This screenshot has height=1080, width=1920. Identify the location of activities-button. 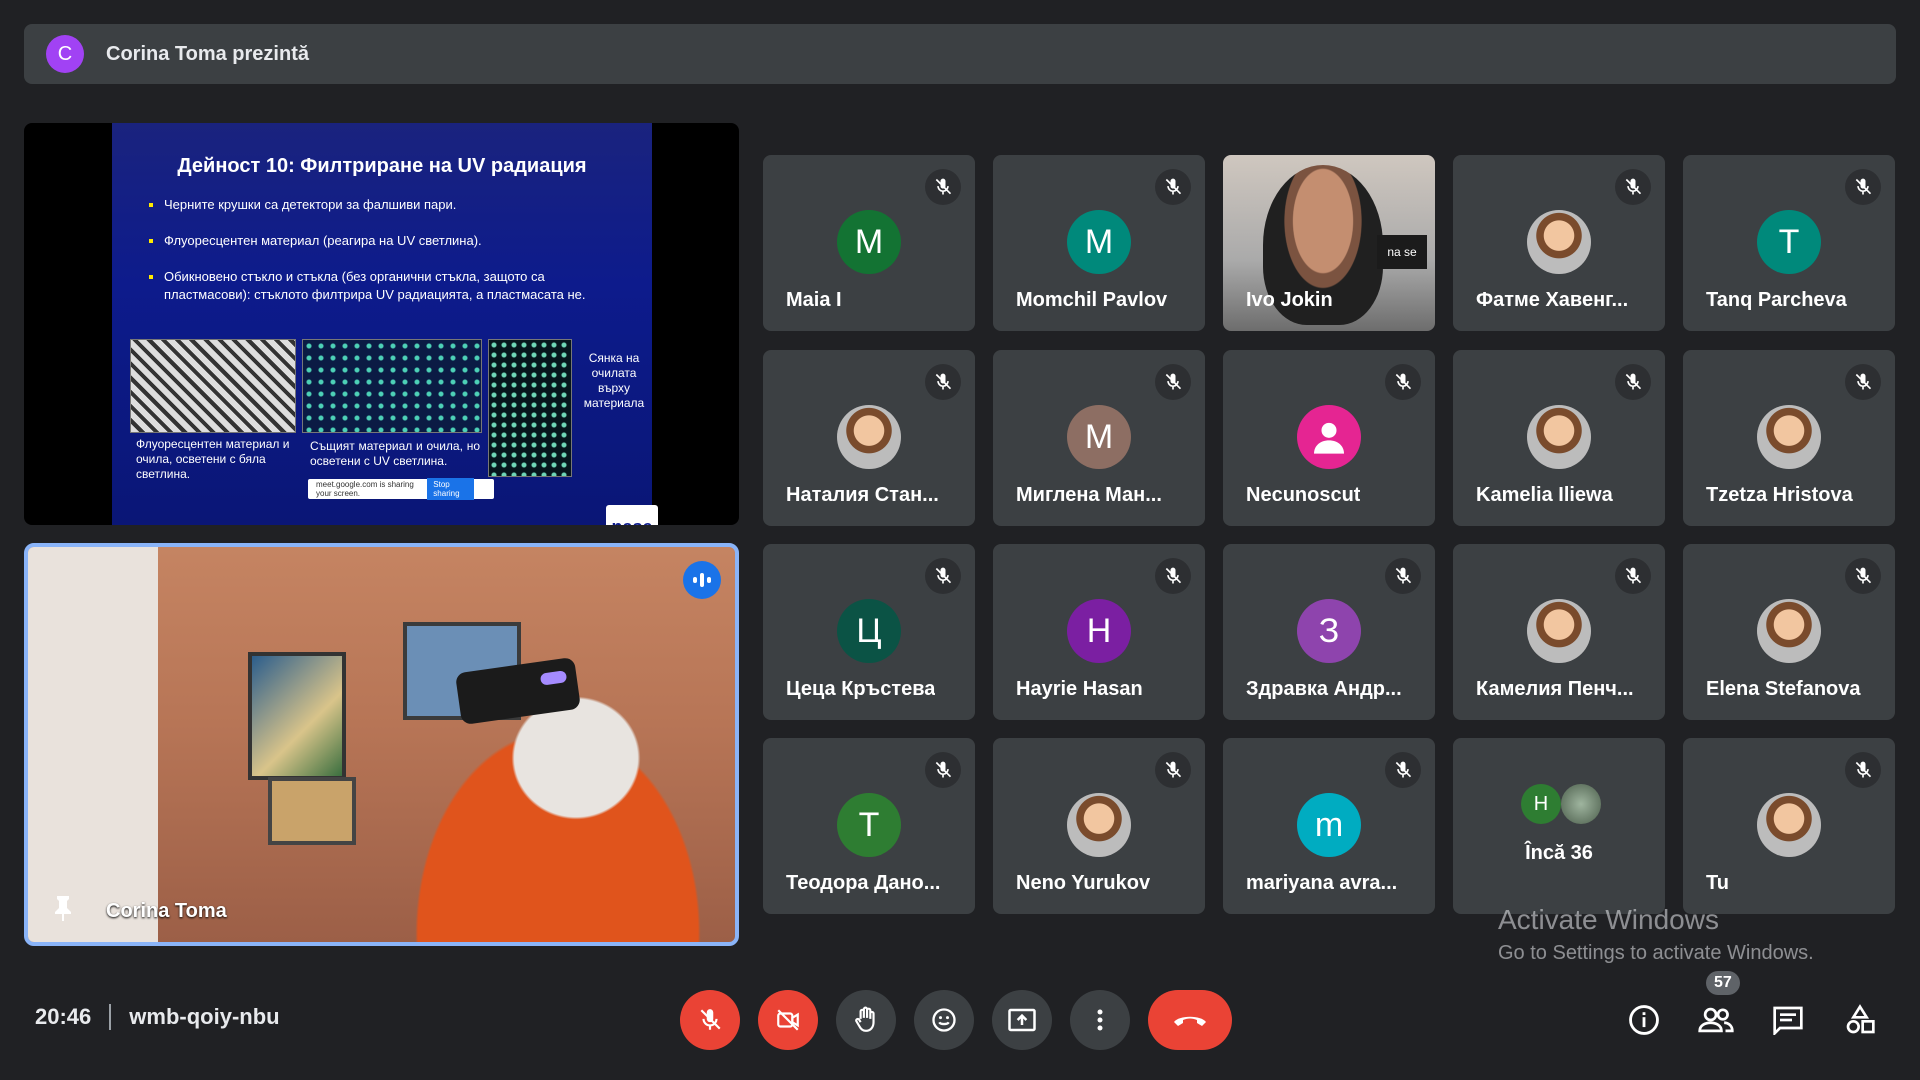
(1860, 1020).